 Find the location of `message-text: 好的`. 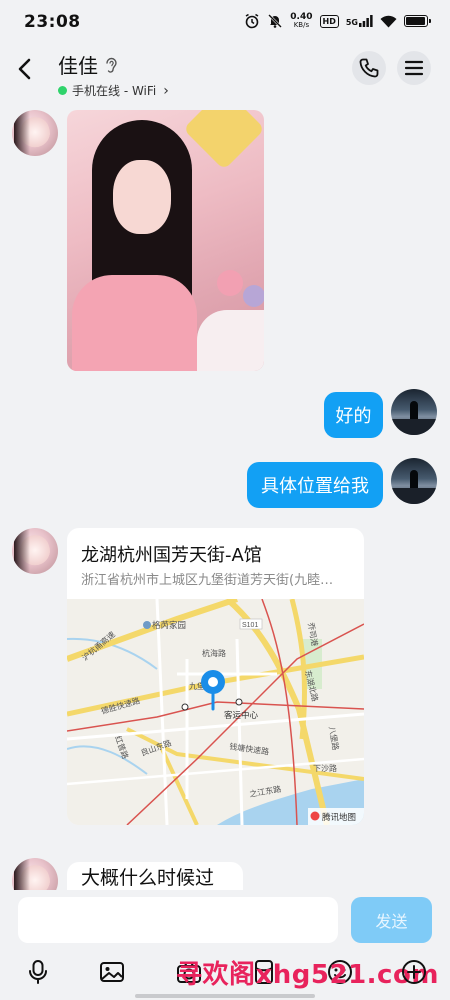

message-text: 好的 is located at coordinates (353, 416).